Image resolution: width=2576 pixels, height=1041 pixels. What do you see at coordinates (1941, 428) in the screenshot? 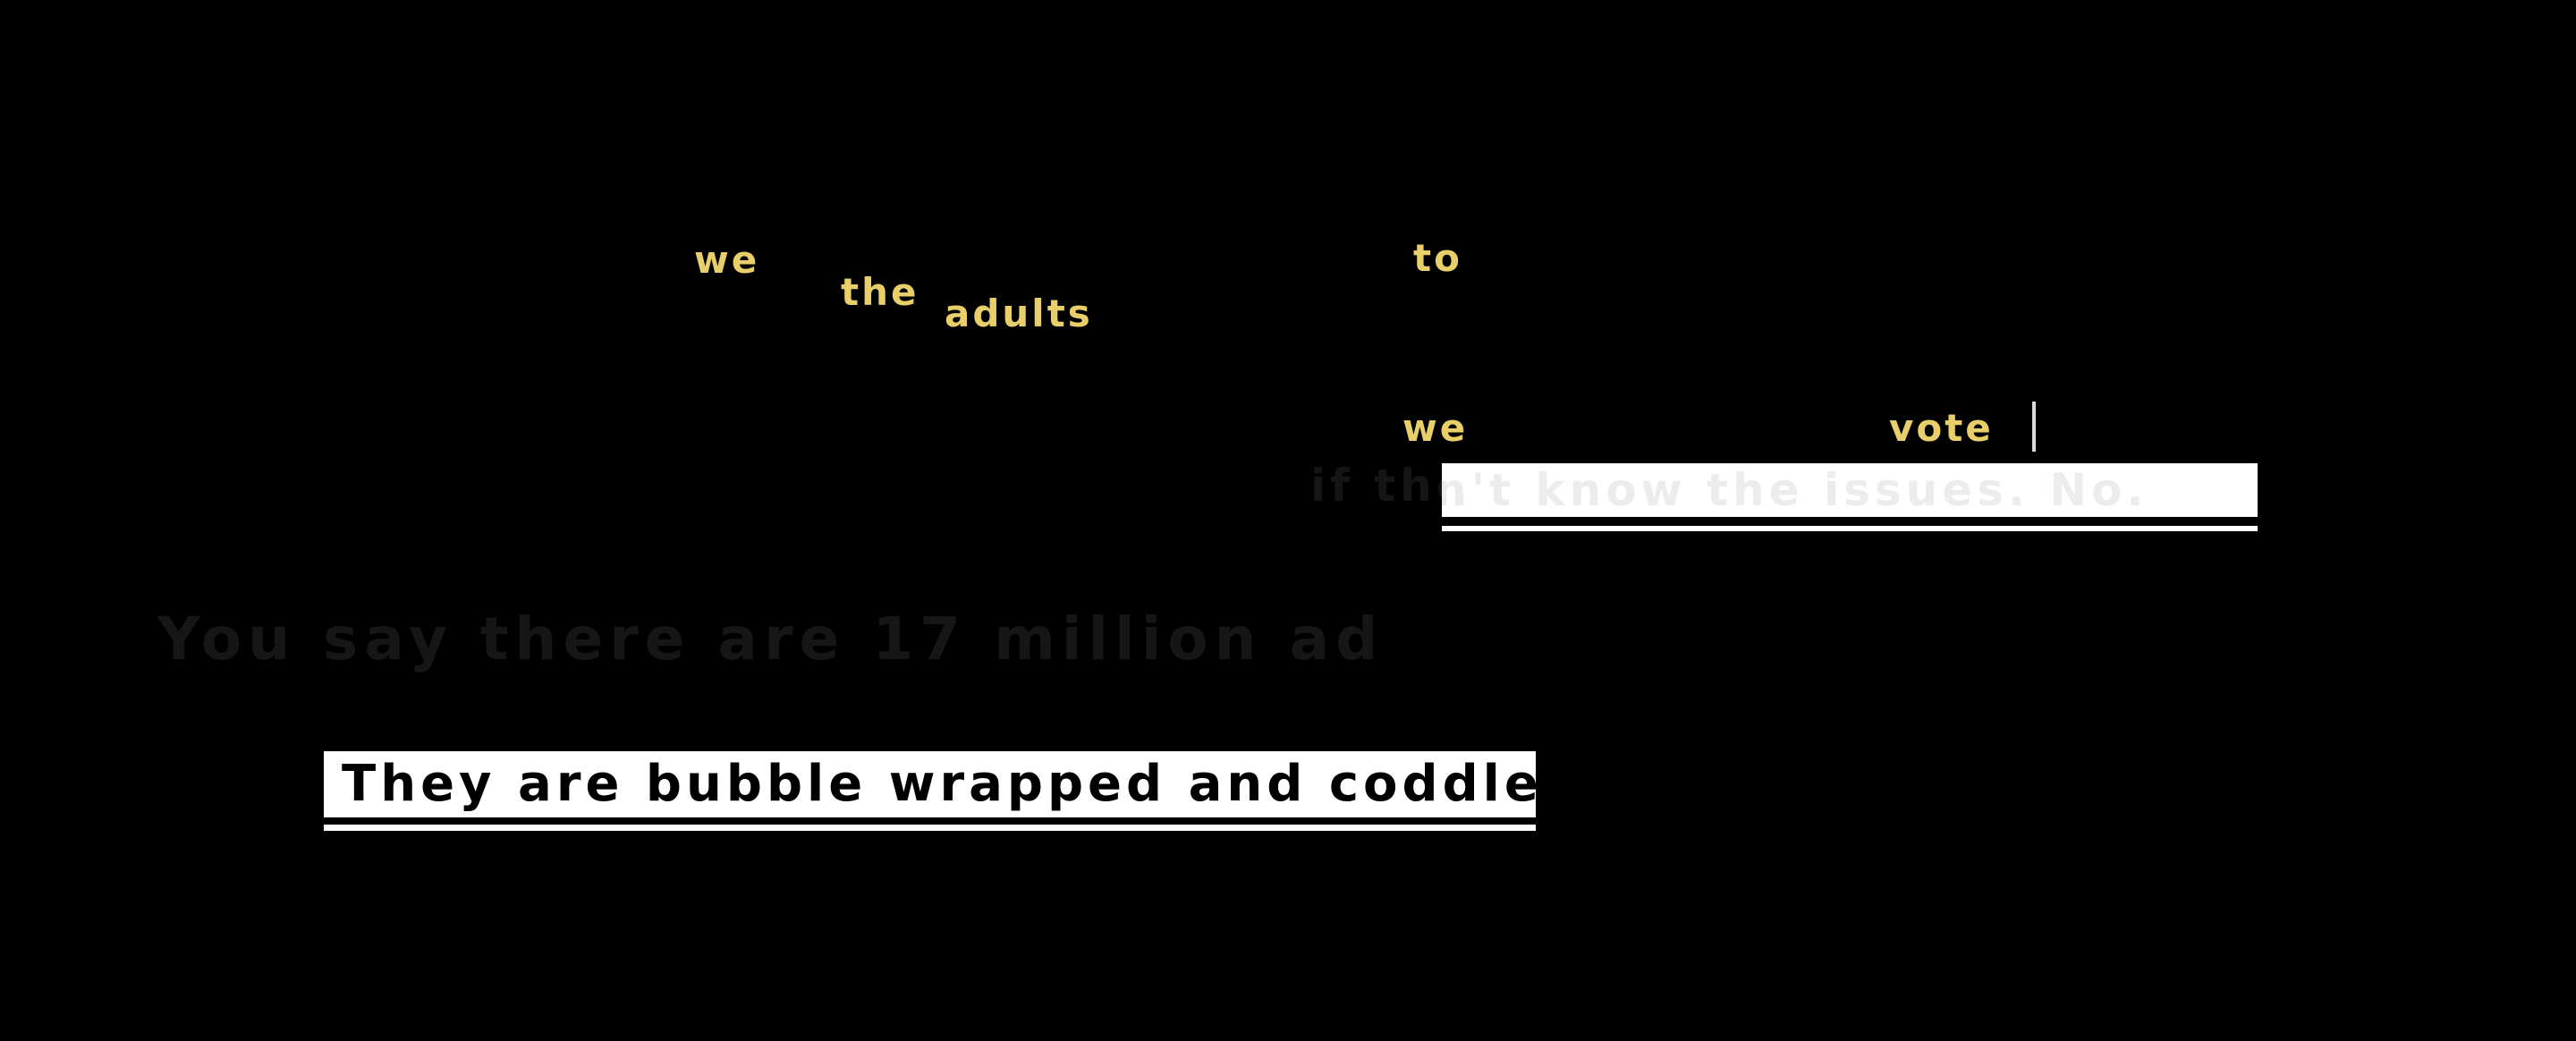
I see `floating-word-vote: vote` at bounding box center [1941, 428].